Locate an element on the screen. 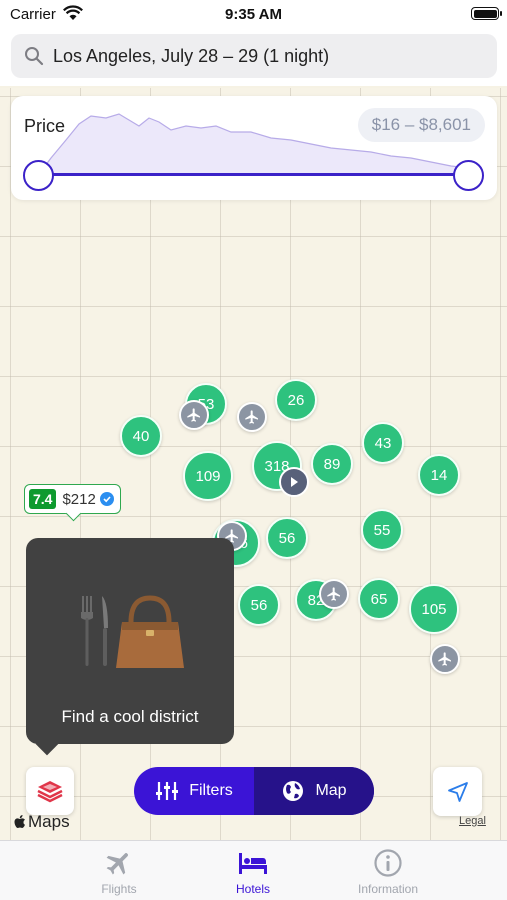 This screenshot has height=900, width=507. search-field: Los Angeles, July 28 – 29 (1 night) is located at coordinates (254, 56).